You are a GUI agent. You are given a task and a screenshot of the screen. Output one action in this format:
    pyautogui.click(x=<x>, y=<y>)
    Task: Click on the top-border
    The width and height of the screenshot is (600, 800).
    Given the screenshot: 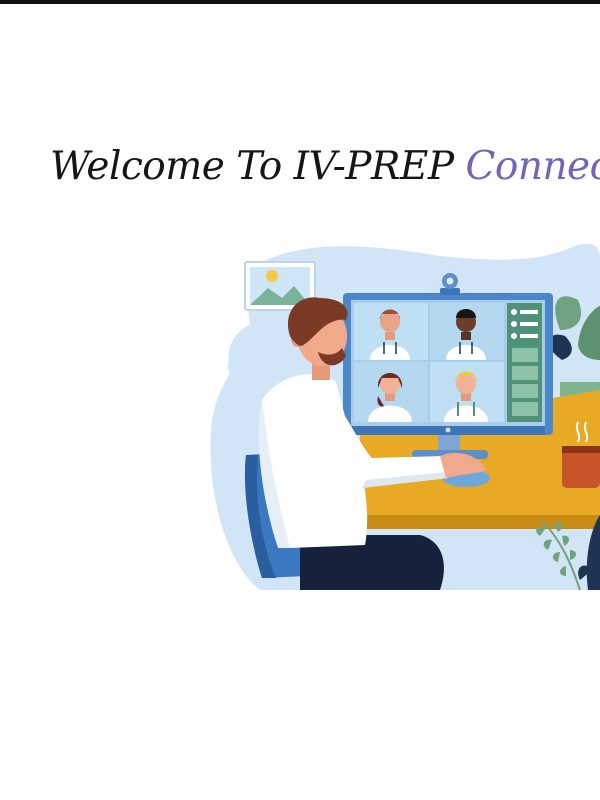 What is the action you would take?
    pyautogui.click(x=300, y=2)
    